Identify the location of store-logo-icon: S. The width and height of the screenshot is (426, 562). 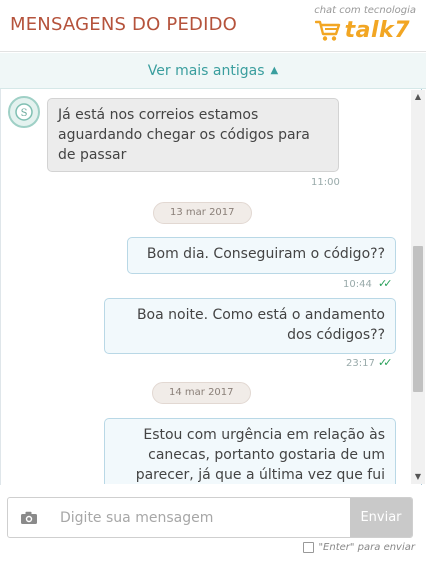
(24, 112).